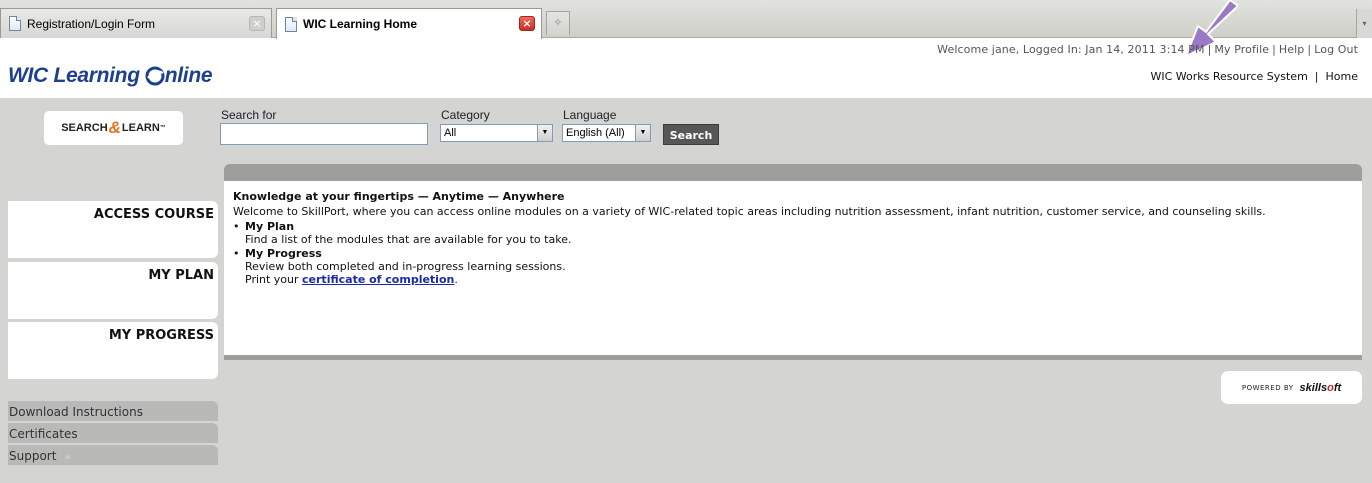 The image size is (1372, 483). Describe the element at coordinates (113, 290) in the screenshot. I see `nav-my-plan: MY PLAN` at that location.